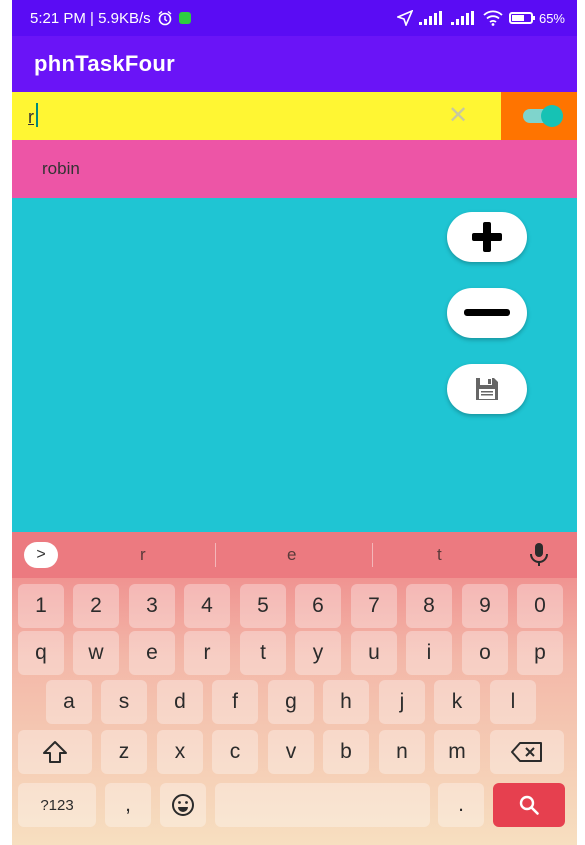  I want to click on emoji-key, so click(183, 805).